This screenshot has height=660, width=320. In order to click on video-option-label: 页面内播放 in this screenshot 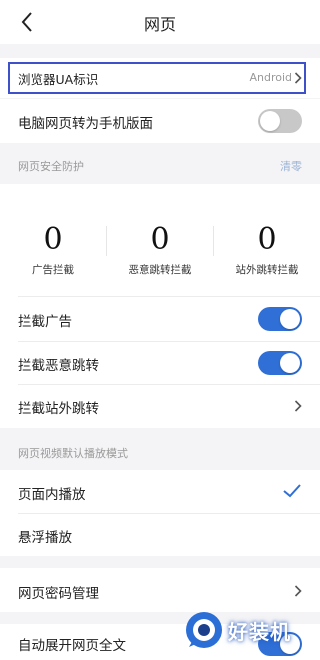, I will do `click(52, 495)`.